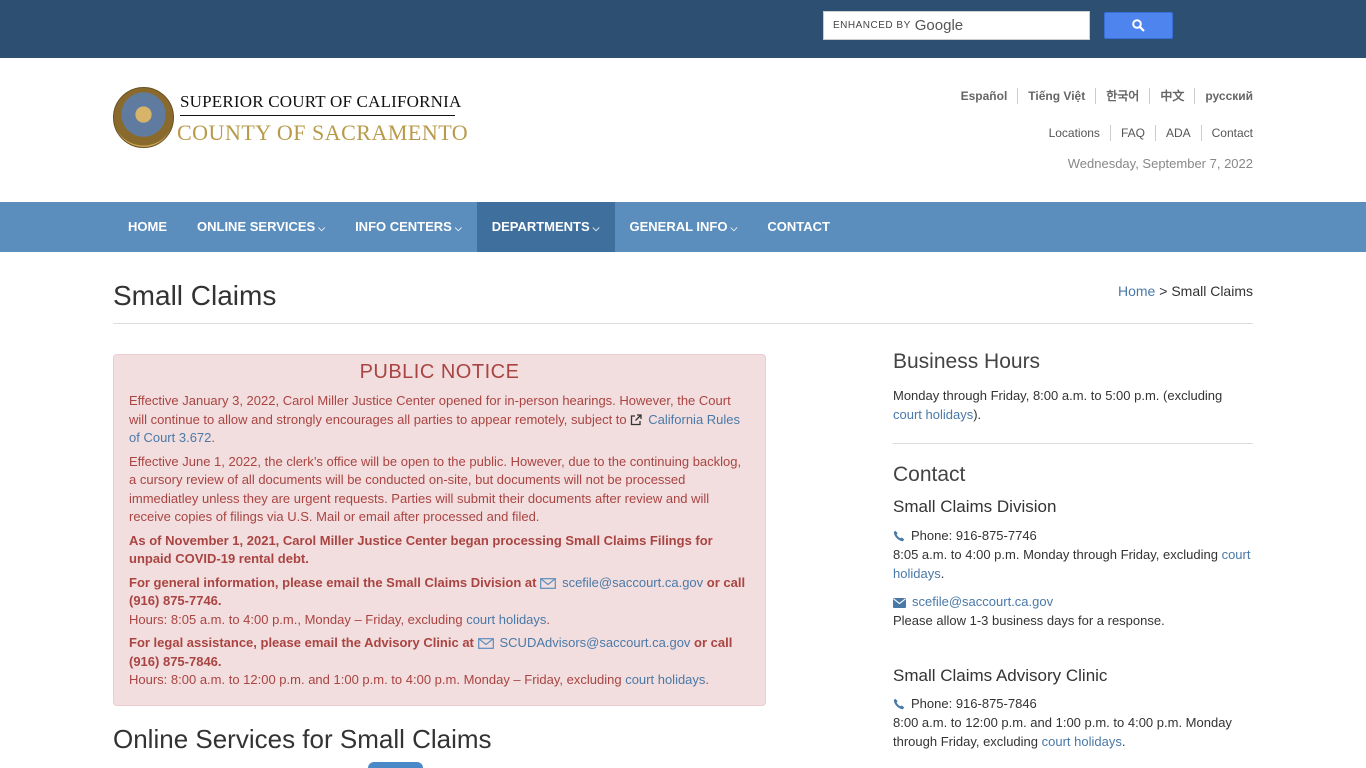 This screenshot has width=1366, height=768. Describe the element at coordinates (975, 506) in the screenshot. I see `division-title: Small Claims Division` at that location.